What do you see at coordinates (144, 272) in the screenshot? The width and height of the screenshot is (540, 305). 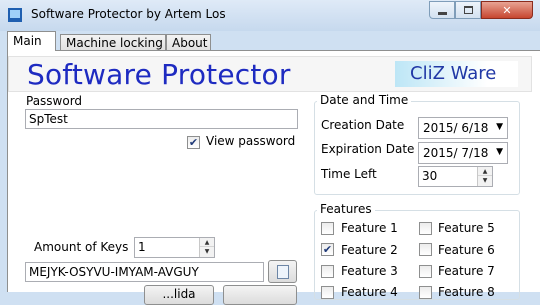 I see `generated-key-field: MEJYK-OSYVU-IMYAM-AVGUY` at bounding box center [144, 272].